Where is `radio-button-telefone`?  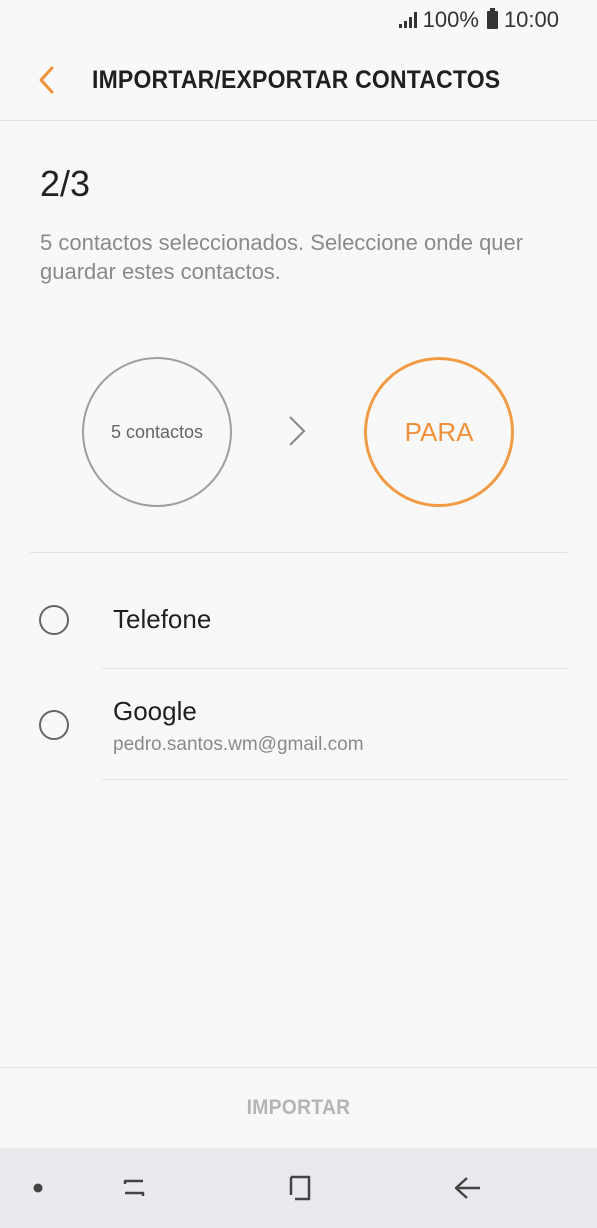
radio-button-telefone is located at coordinates (54, 620).